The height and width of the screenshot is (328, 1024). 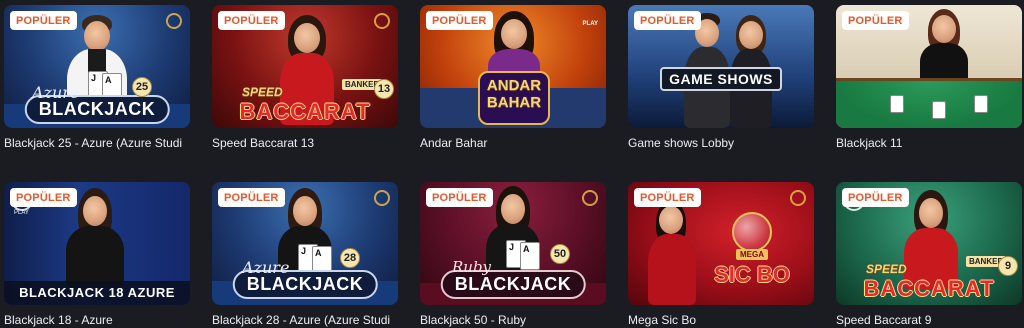 What do you see at coordinates (305, 243) in the screenshot?
I see `game-thumbnail: POPÜLER J A BLACKJACK Azure 28` at bounding box center [305, 243].